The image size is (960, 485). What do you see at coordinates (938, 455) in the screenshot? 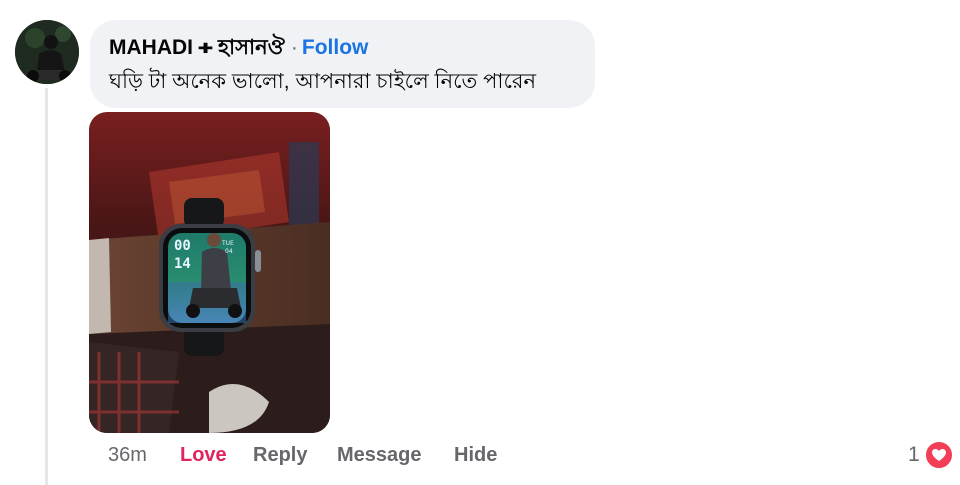
I see `heart-icon` at bounding box center [938, 455].